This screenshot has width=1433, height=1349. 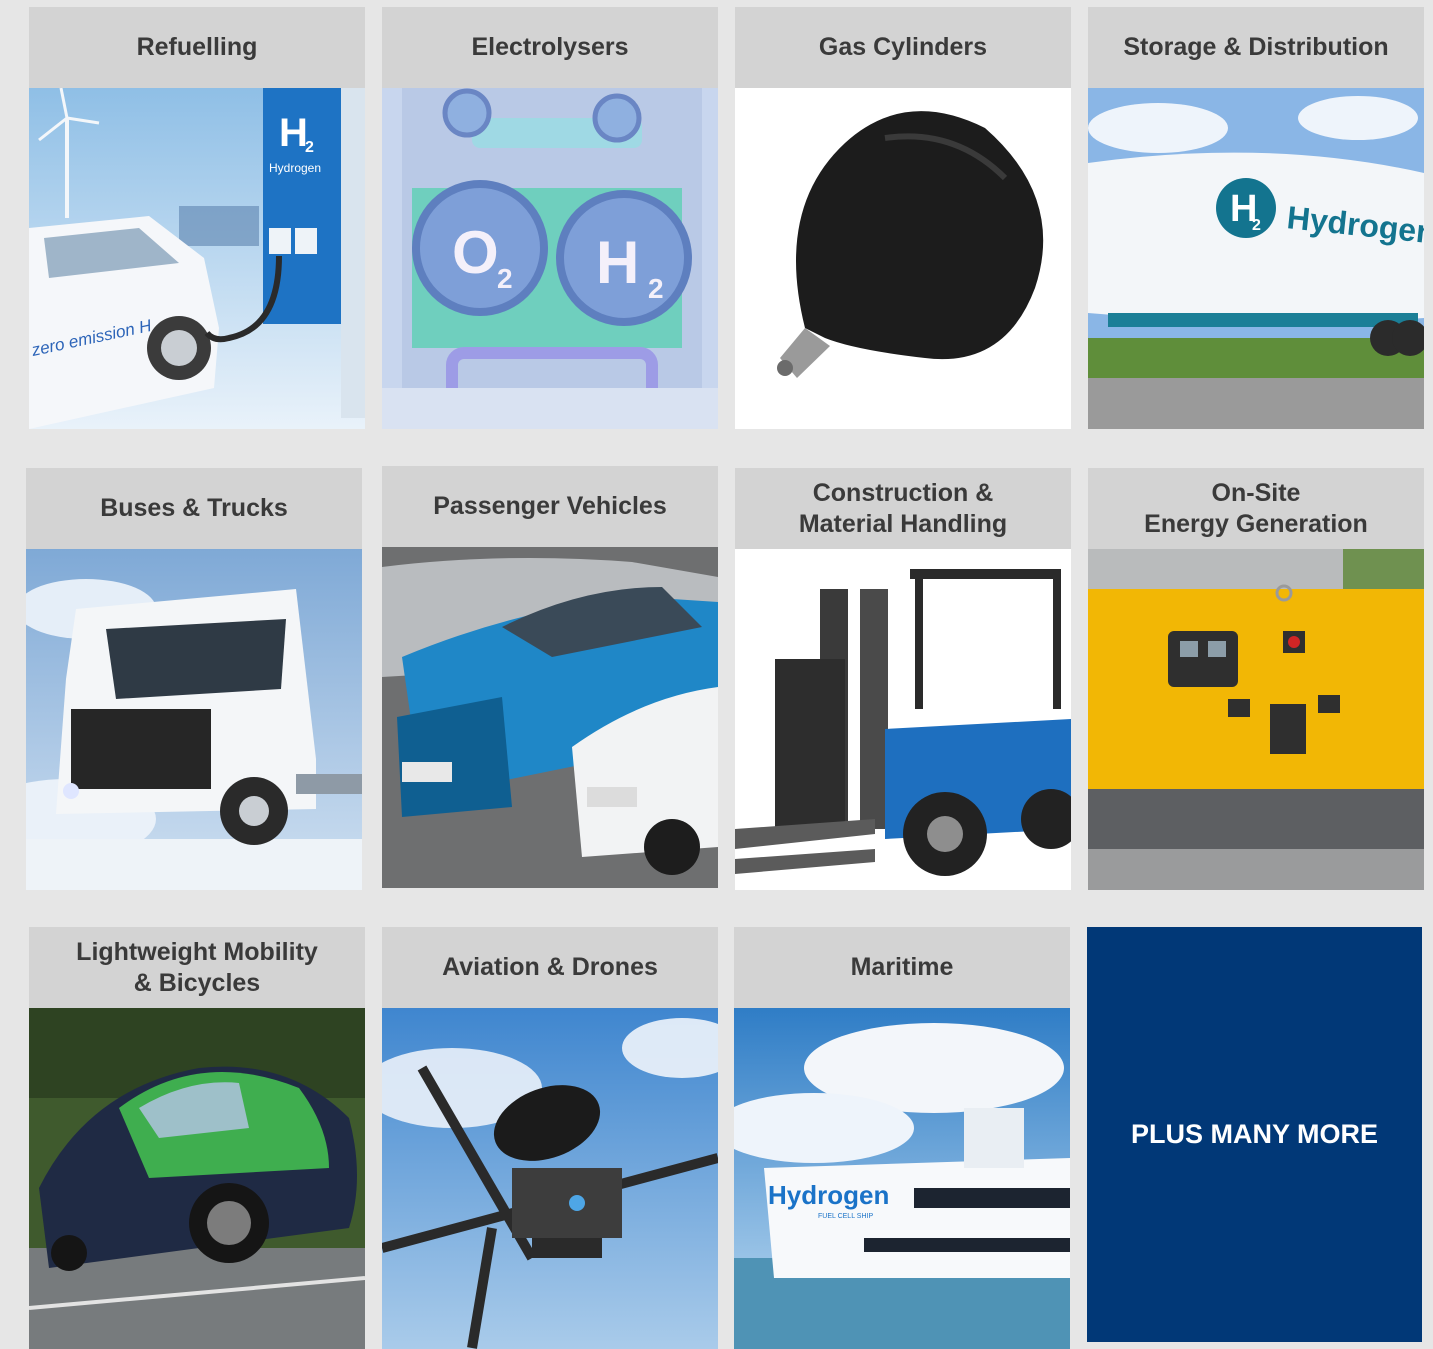 I want to click on pump-label: Hydrogen, so click(x=295, y=168).